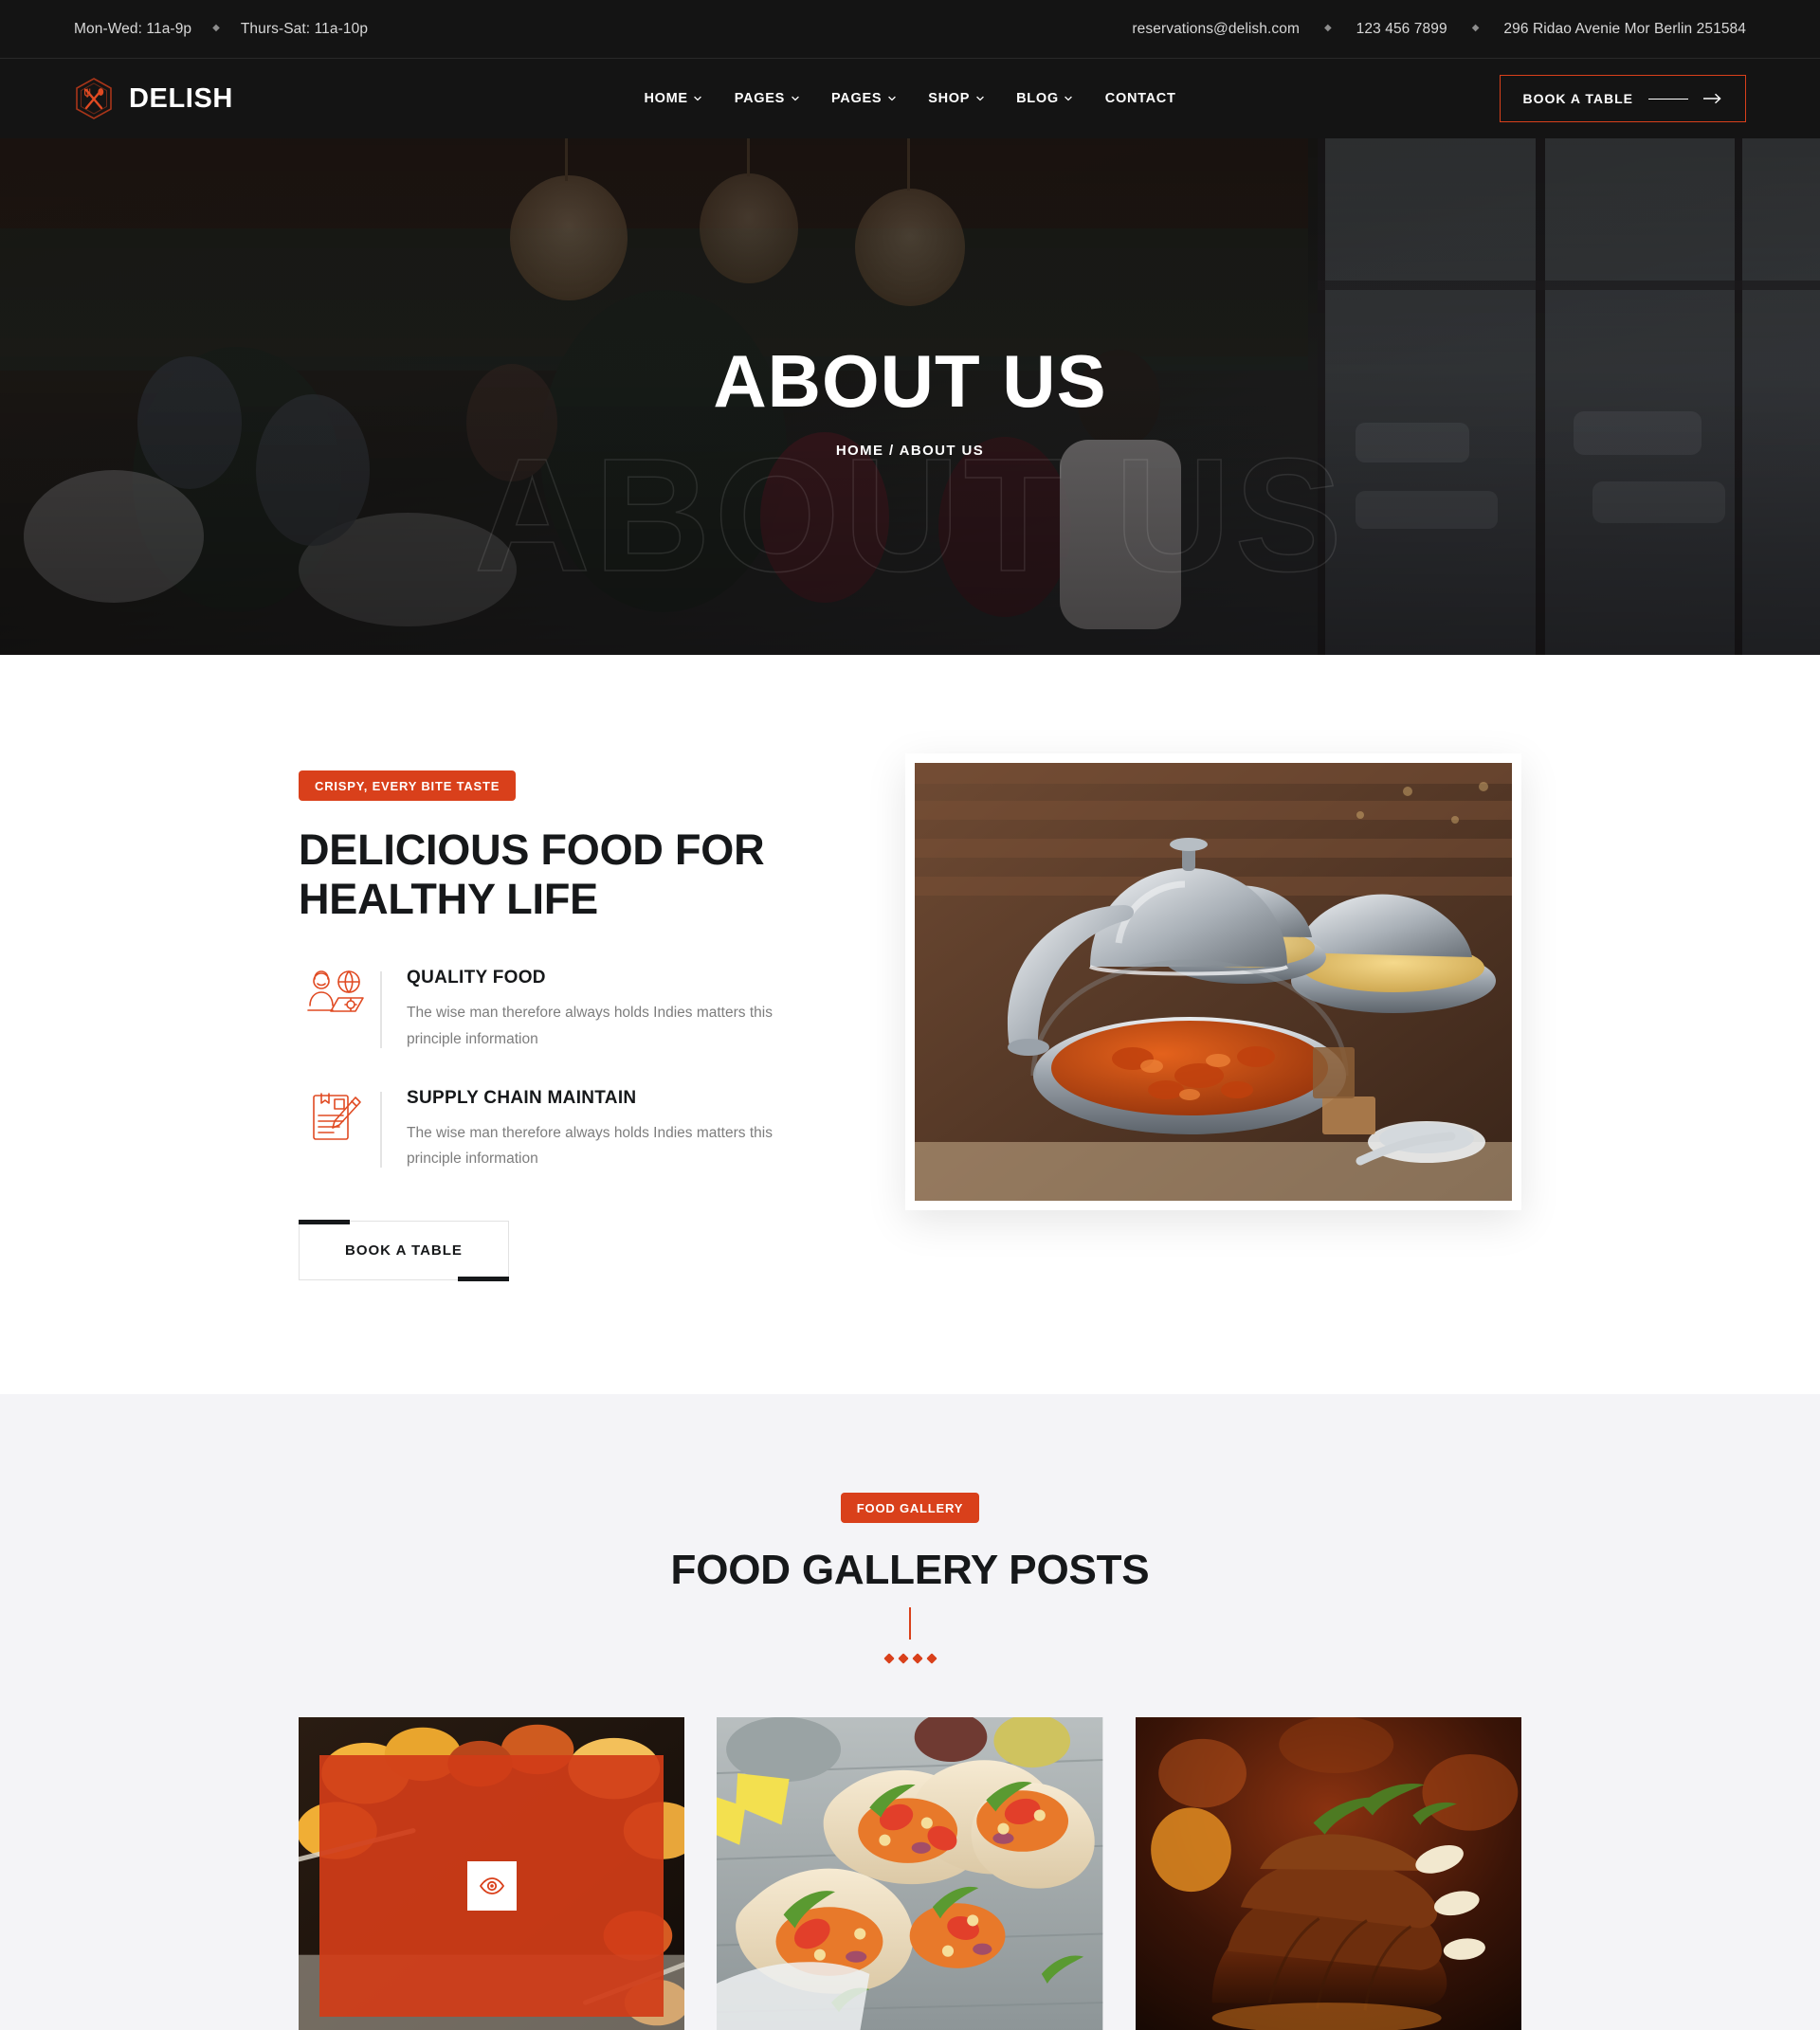 Image resolution: width=1820 pixels, height=2030 pixels. Describe the element at coordinates (666, 99) in the screenshot. I see `nav-label: HOME` at that location.